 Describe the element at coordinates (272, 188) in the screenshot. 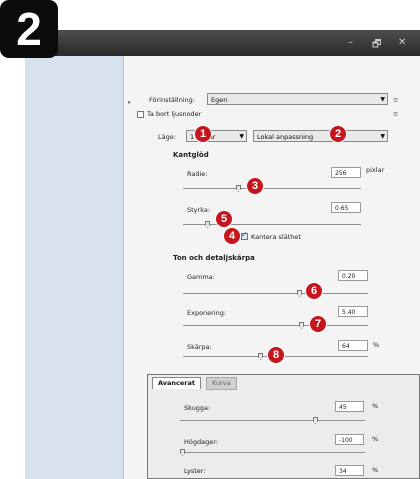

I see `radius-slider-track` at that location.